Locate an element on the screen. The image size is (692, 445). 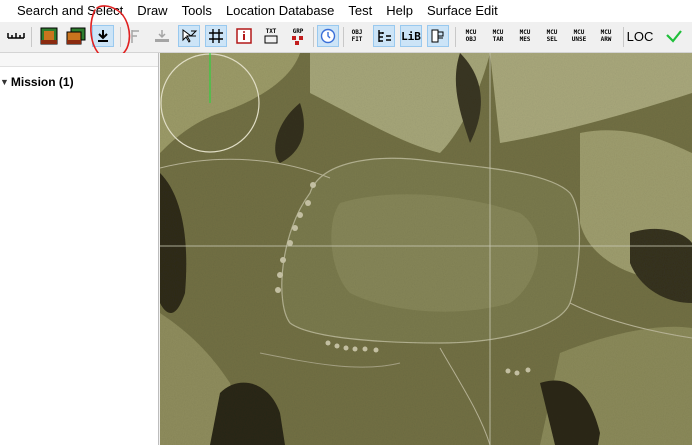
import-button is located at coordinates (103, 36).